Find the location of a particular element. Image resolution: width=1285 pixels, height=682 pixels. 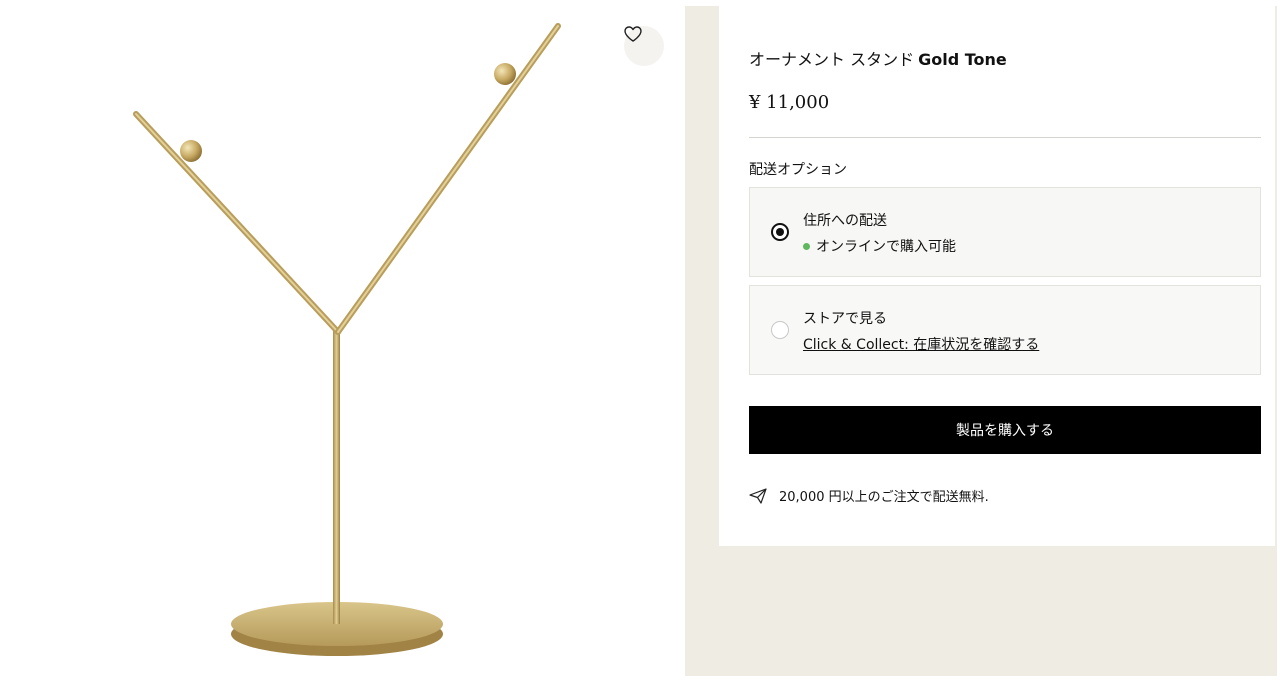

shipping-note-text: 20,000 円以上のご注文で配送無料. is located at coordinates (884, 497).